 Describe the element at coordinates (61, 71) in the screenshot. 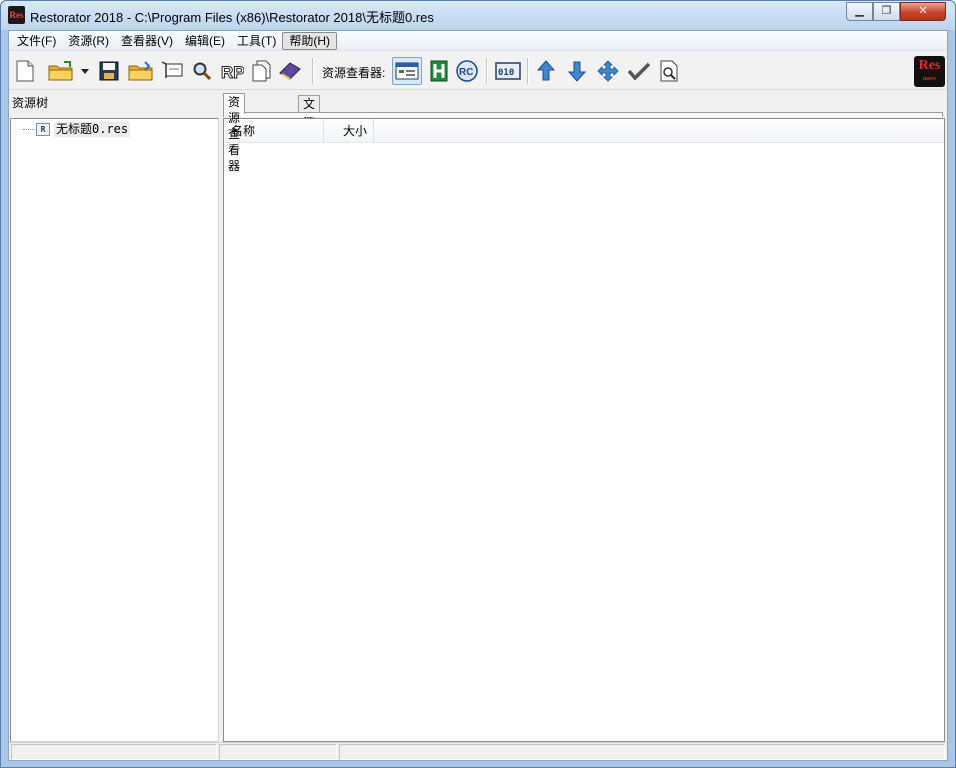

I see `open-folder-icon` at that location.